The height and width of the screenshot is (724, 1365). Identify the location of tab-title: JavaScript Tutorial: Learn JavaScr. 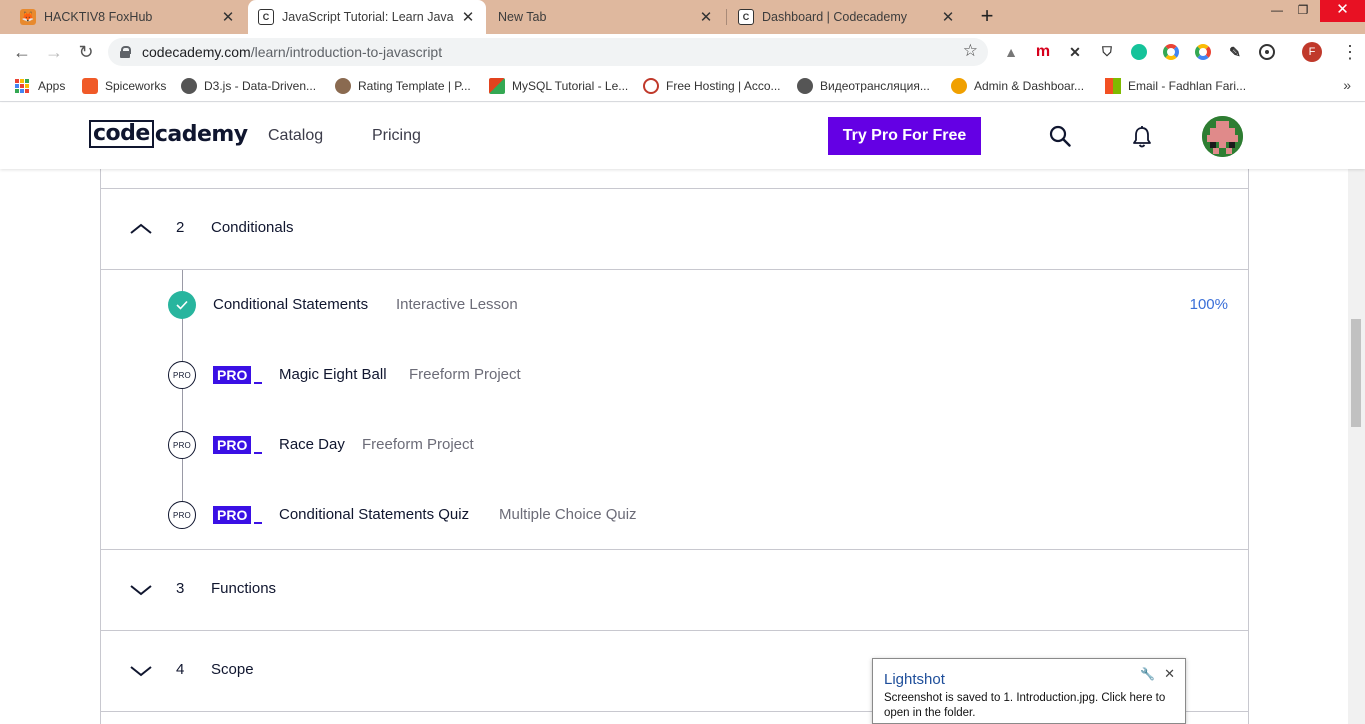
(368, 17).